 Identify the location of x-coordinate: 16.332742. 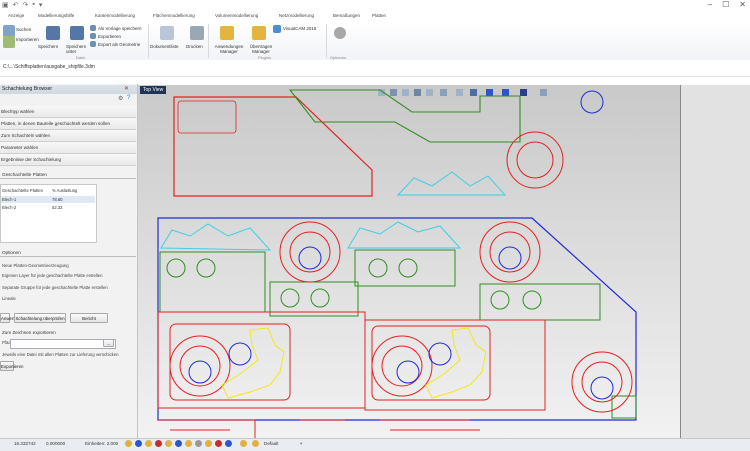
(25, 443).